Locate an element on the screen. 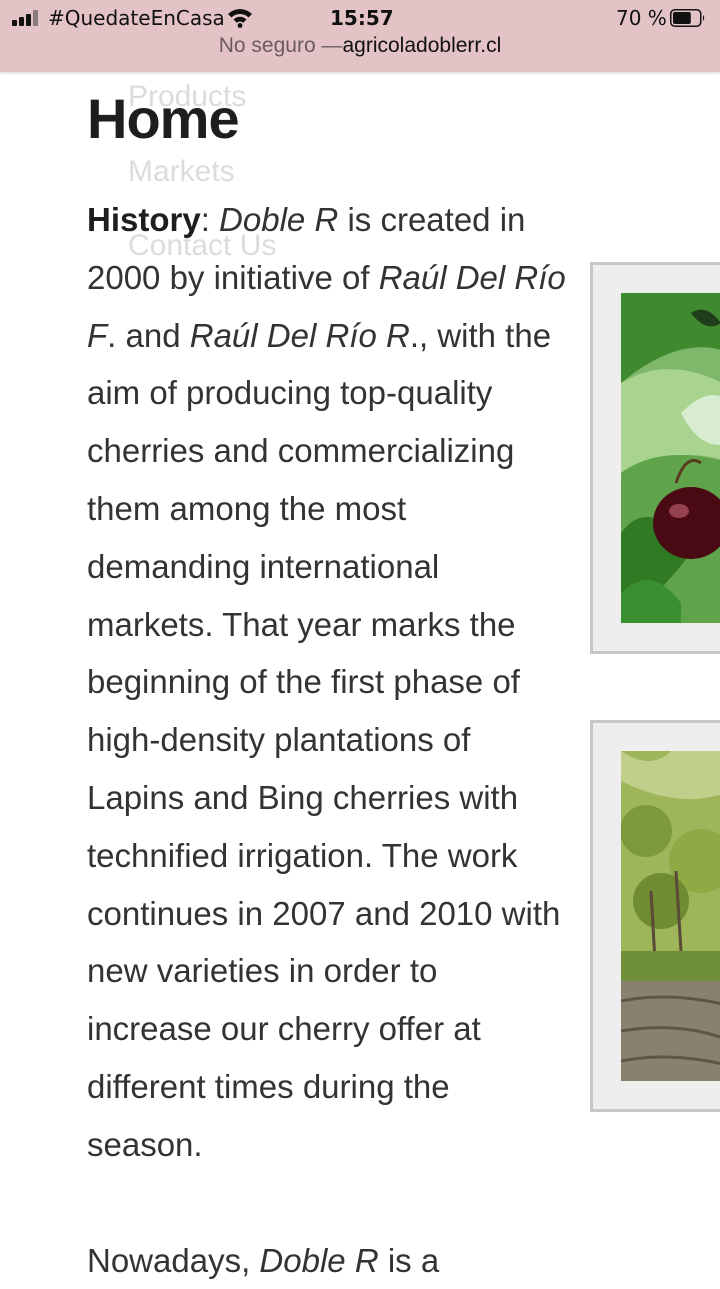 The height and width of the screenshot is (1289, 720). carrier-label: #QuedateEnCasa is located at coordinates (136, 18).